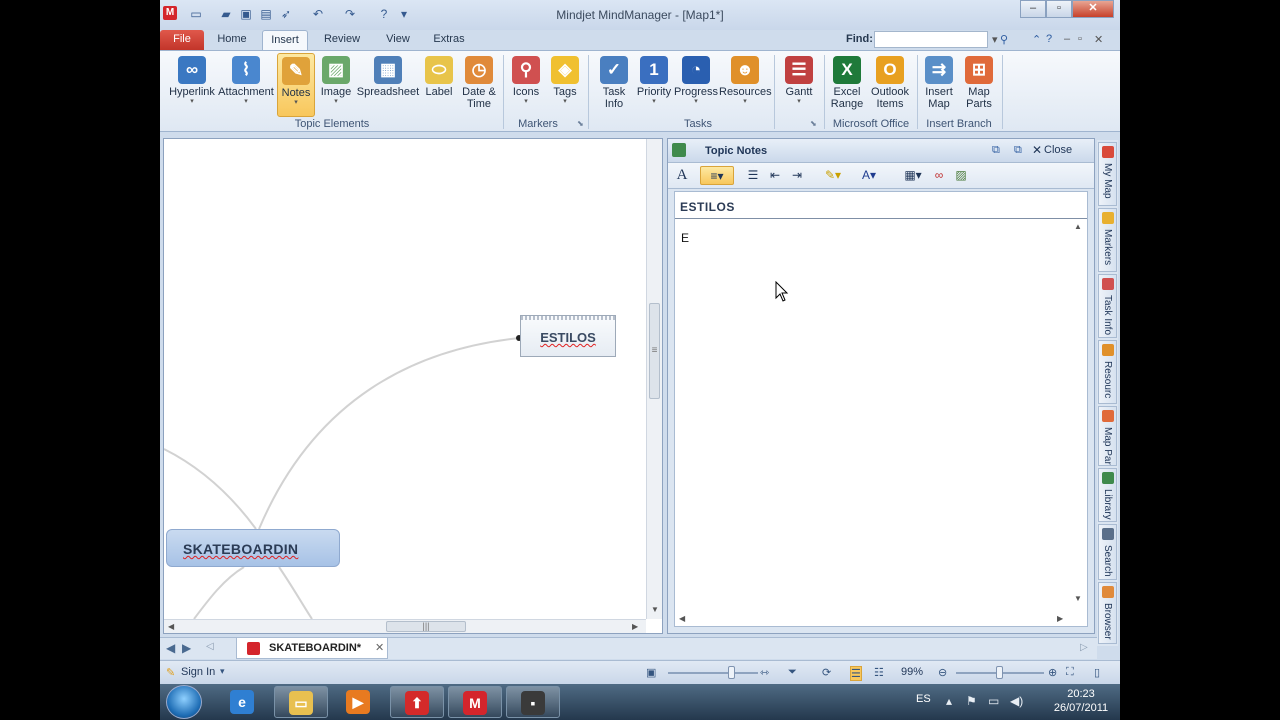  Describe the element at coordinates (1107, 306) in the screenshot. I see `side-tab-task-info: Task Info` at that location.